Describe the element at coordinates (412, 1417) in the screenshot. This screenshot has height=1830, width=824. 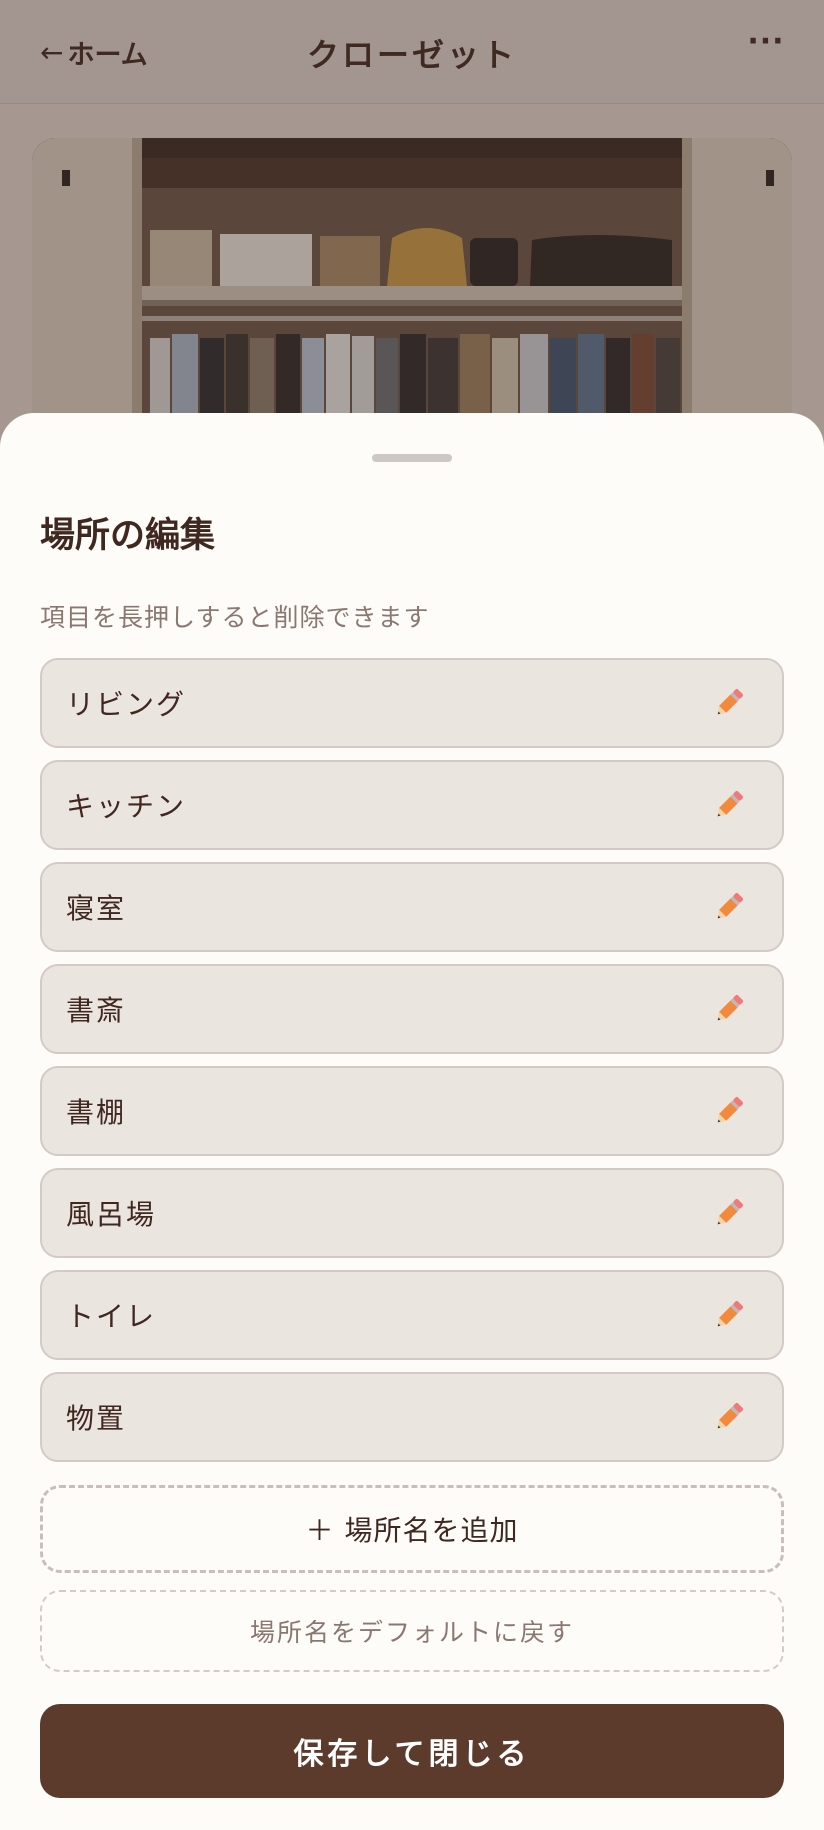
I see `location-item: 物置` at that location.